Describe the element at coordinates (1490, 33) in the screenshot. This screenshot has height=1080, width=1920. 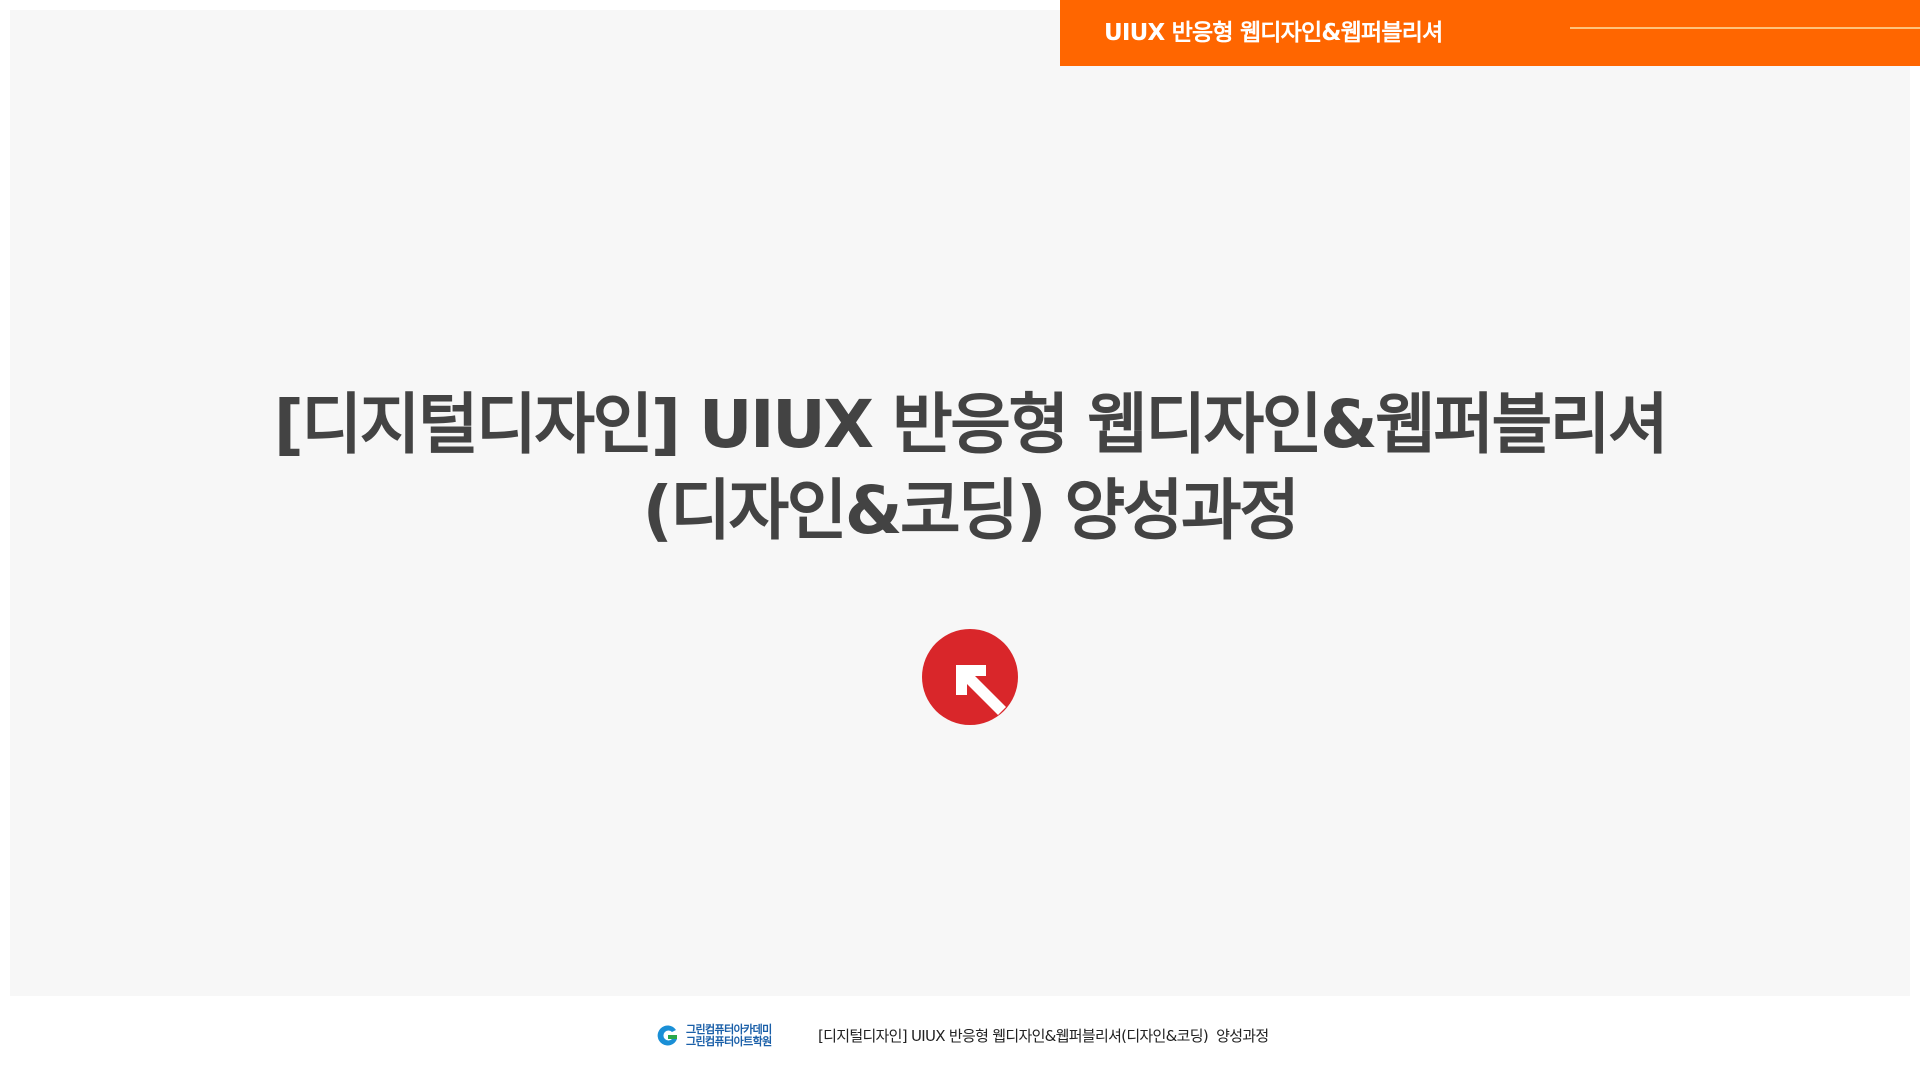
I see `top-banner: UIUX 반응형 웹디자인&웹퍼블리셔` at that location.